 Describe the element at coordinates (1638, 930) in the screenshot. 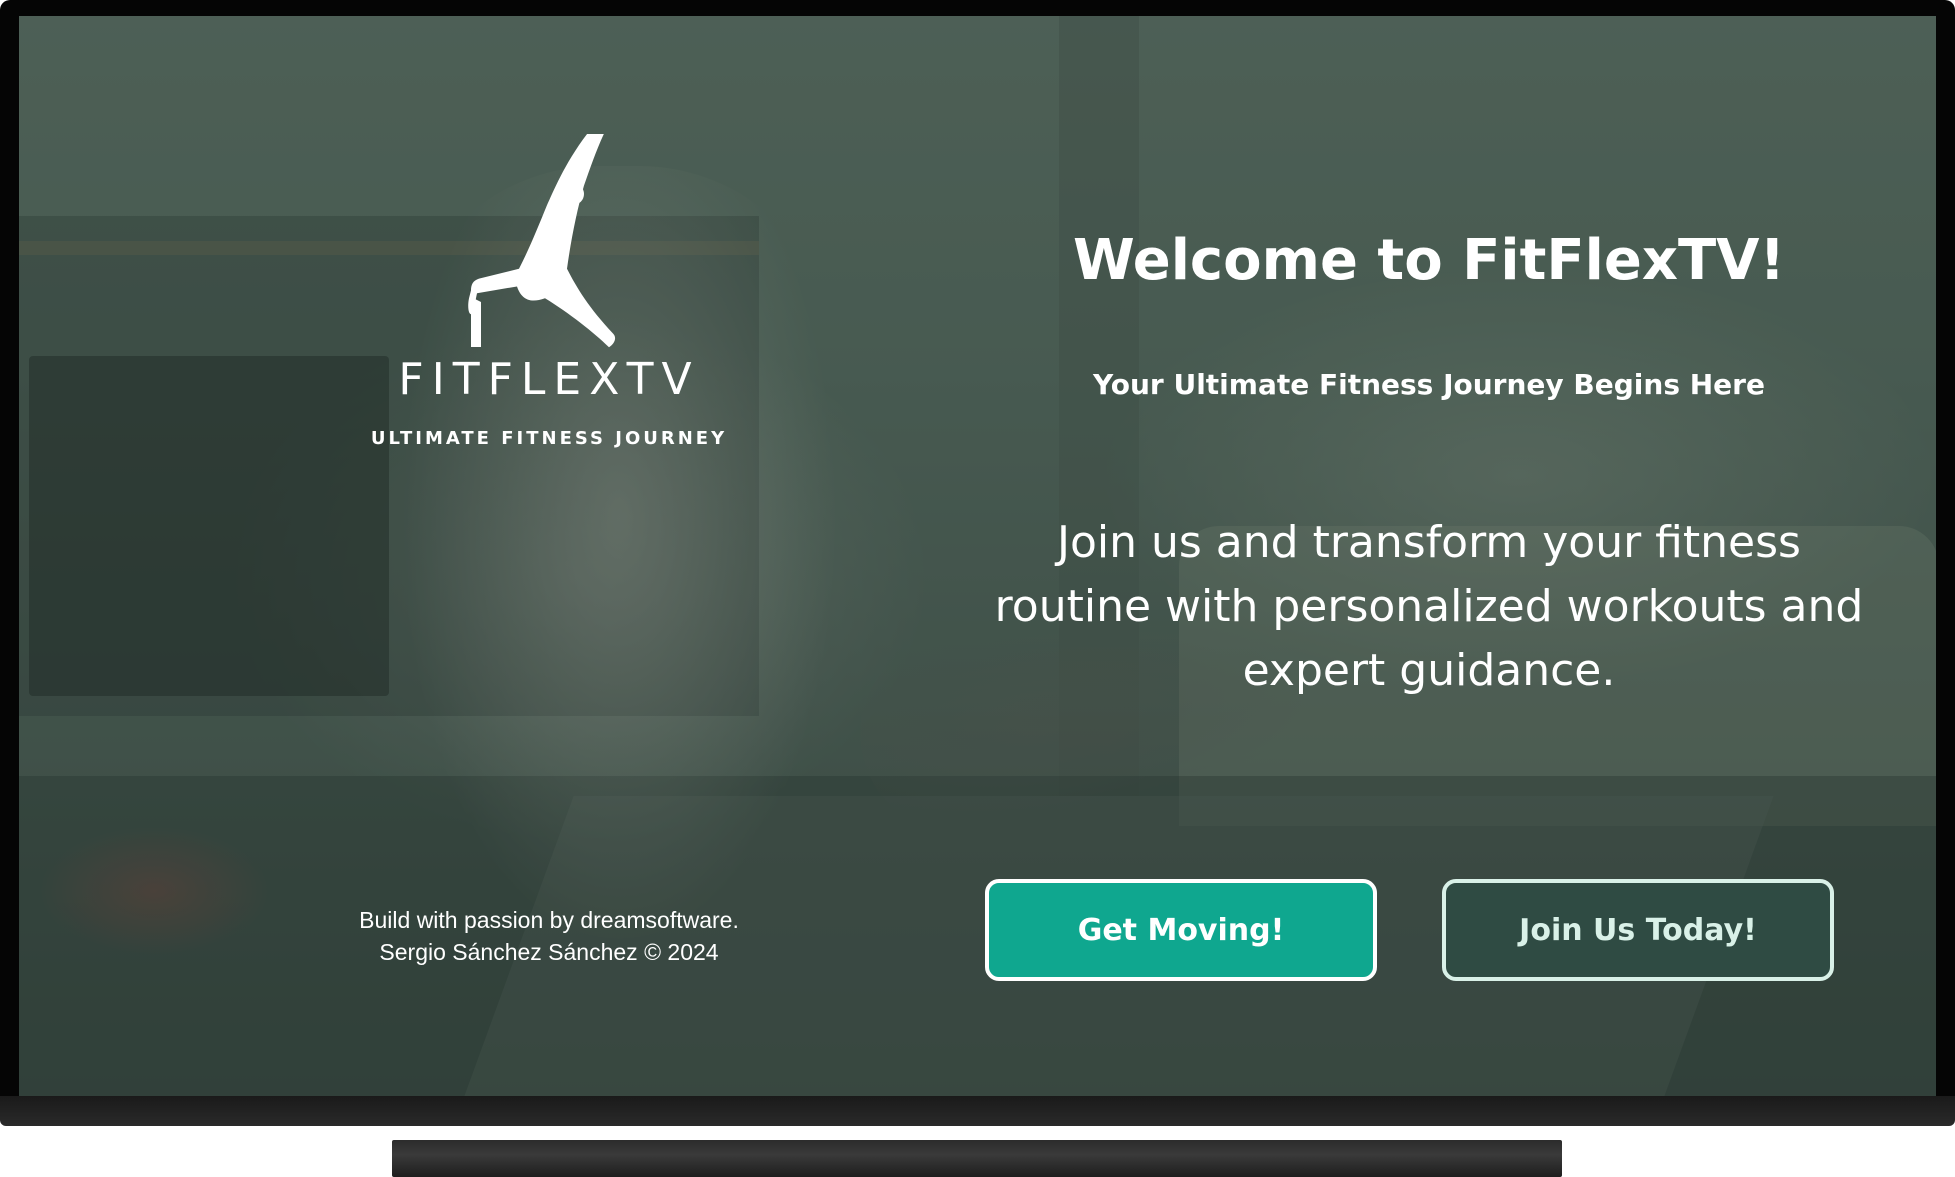

I see `join-us-button: Join Us Today!` at that location.